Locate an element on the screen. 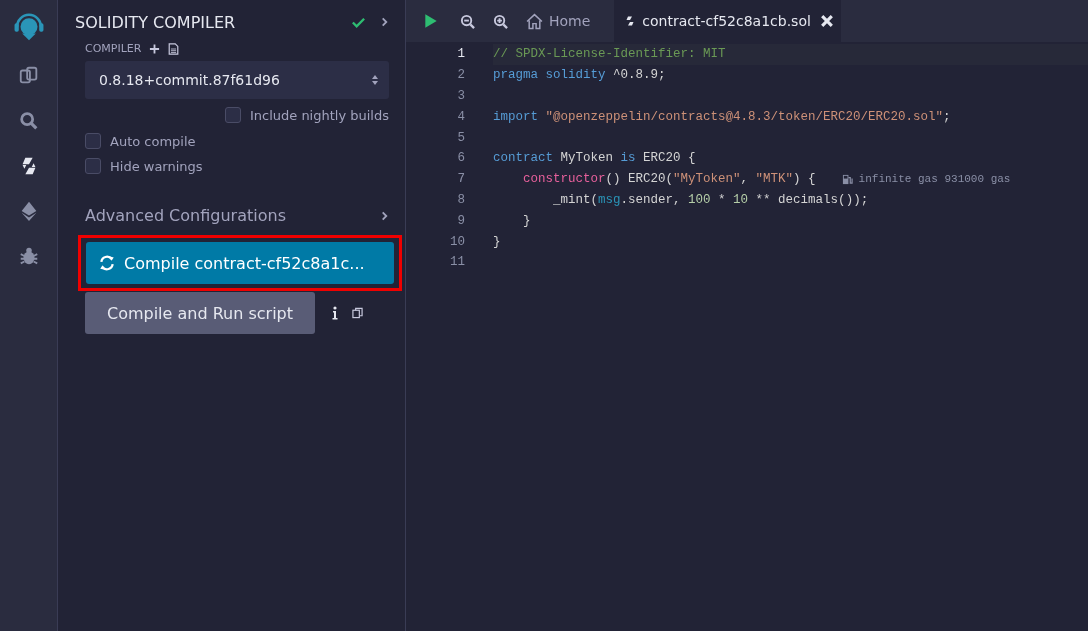 The width and height of the screenshot is (1088, 631). line-number: 3 is located at coordinates (461, 96).